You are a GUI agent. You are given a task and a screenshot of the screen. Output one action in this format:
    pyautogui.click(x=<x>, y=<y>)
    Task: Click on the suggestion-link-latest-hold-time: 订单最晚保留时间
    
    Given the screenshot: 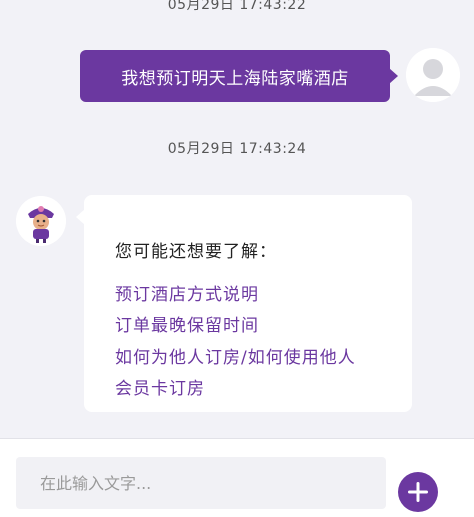 What is the action you would take?
    pyautogui.click(x=187, y=323)
    